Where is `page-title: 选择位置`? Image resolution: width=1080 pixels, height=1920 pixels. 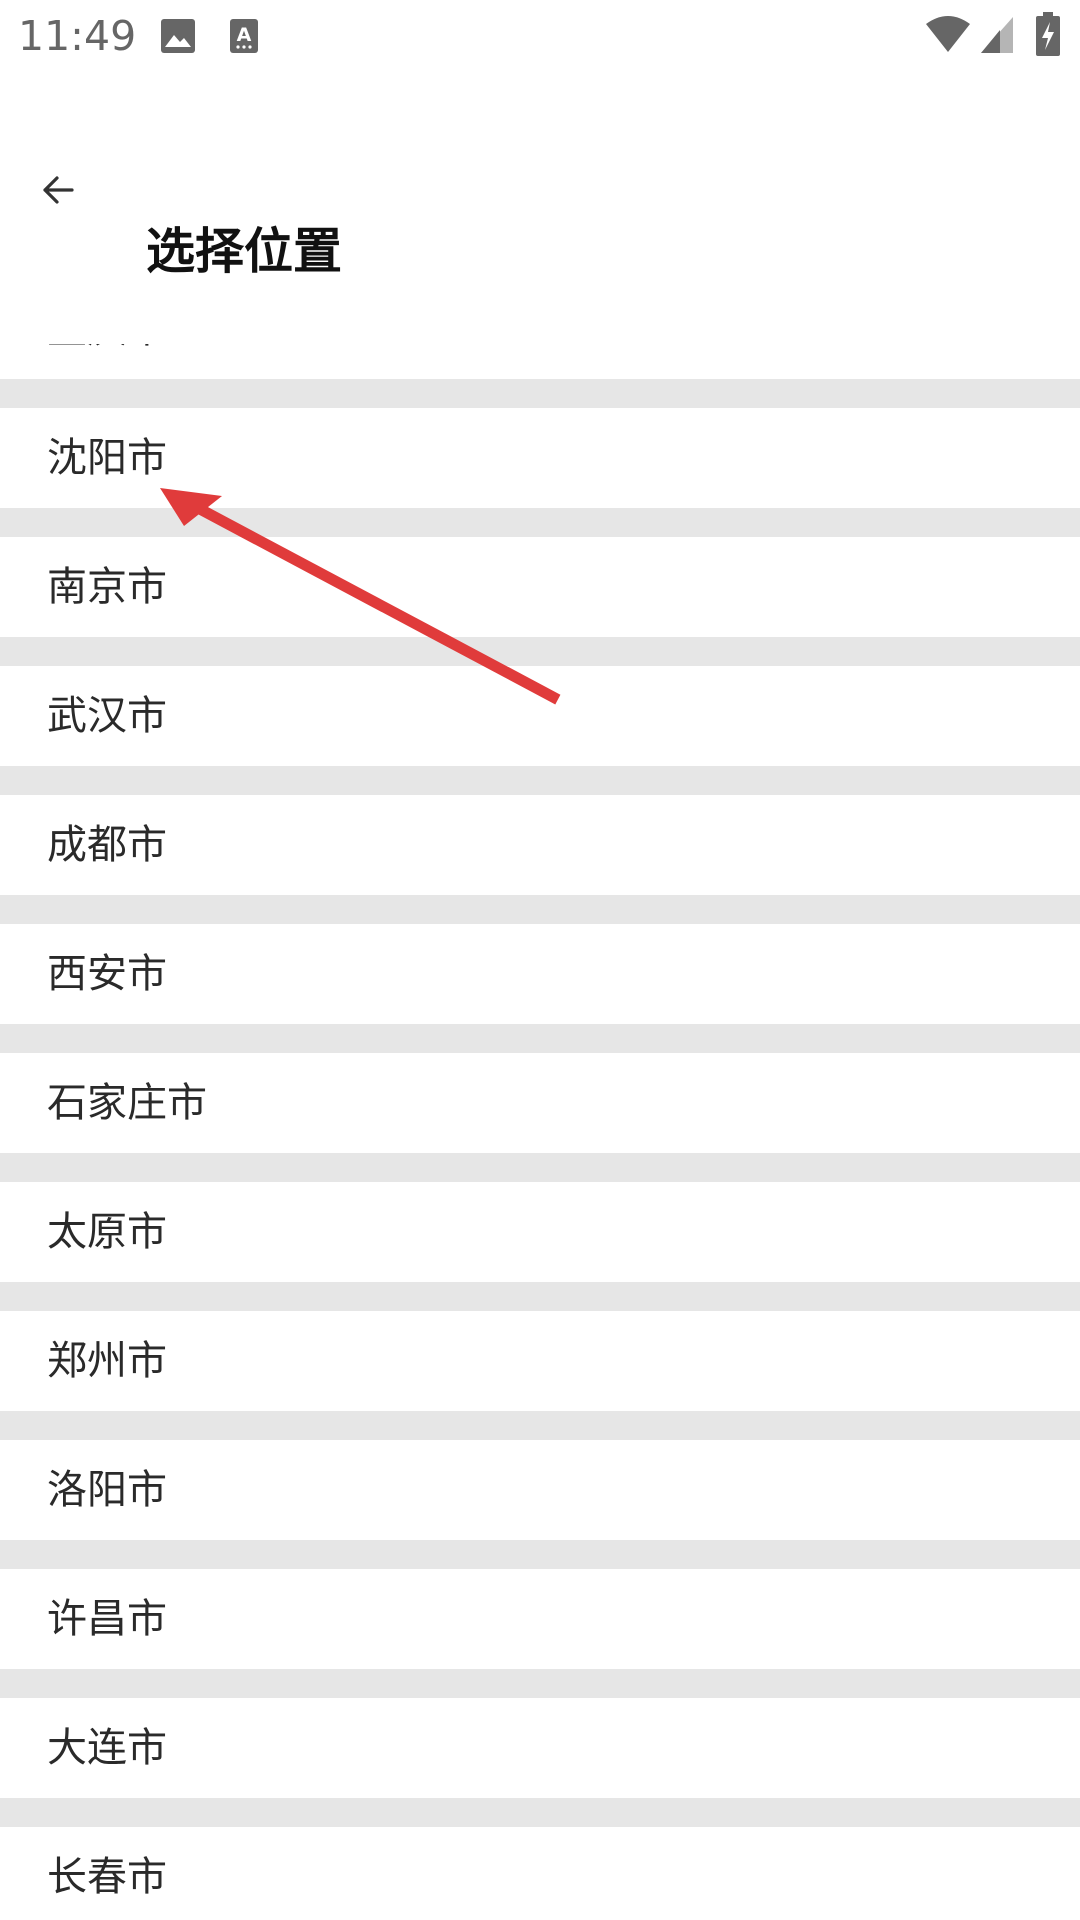
page-title: 选择位置 is located at coordinates (244, 251).